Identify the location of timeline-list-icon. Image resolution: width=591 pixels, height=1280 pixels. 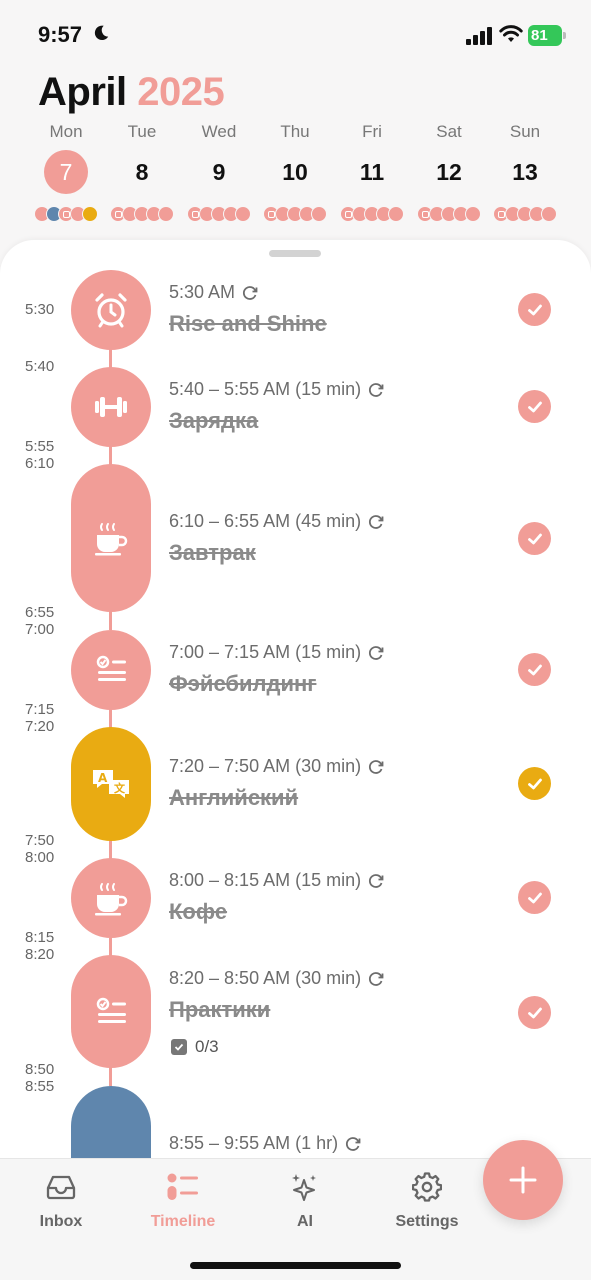
(182, 1186).